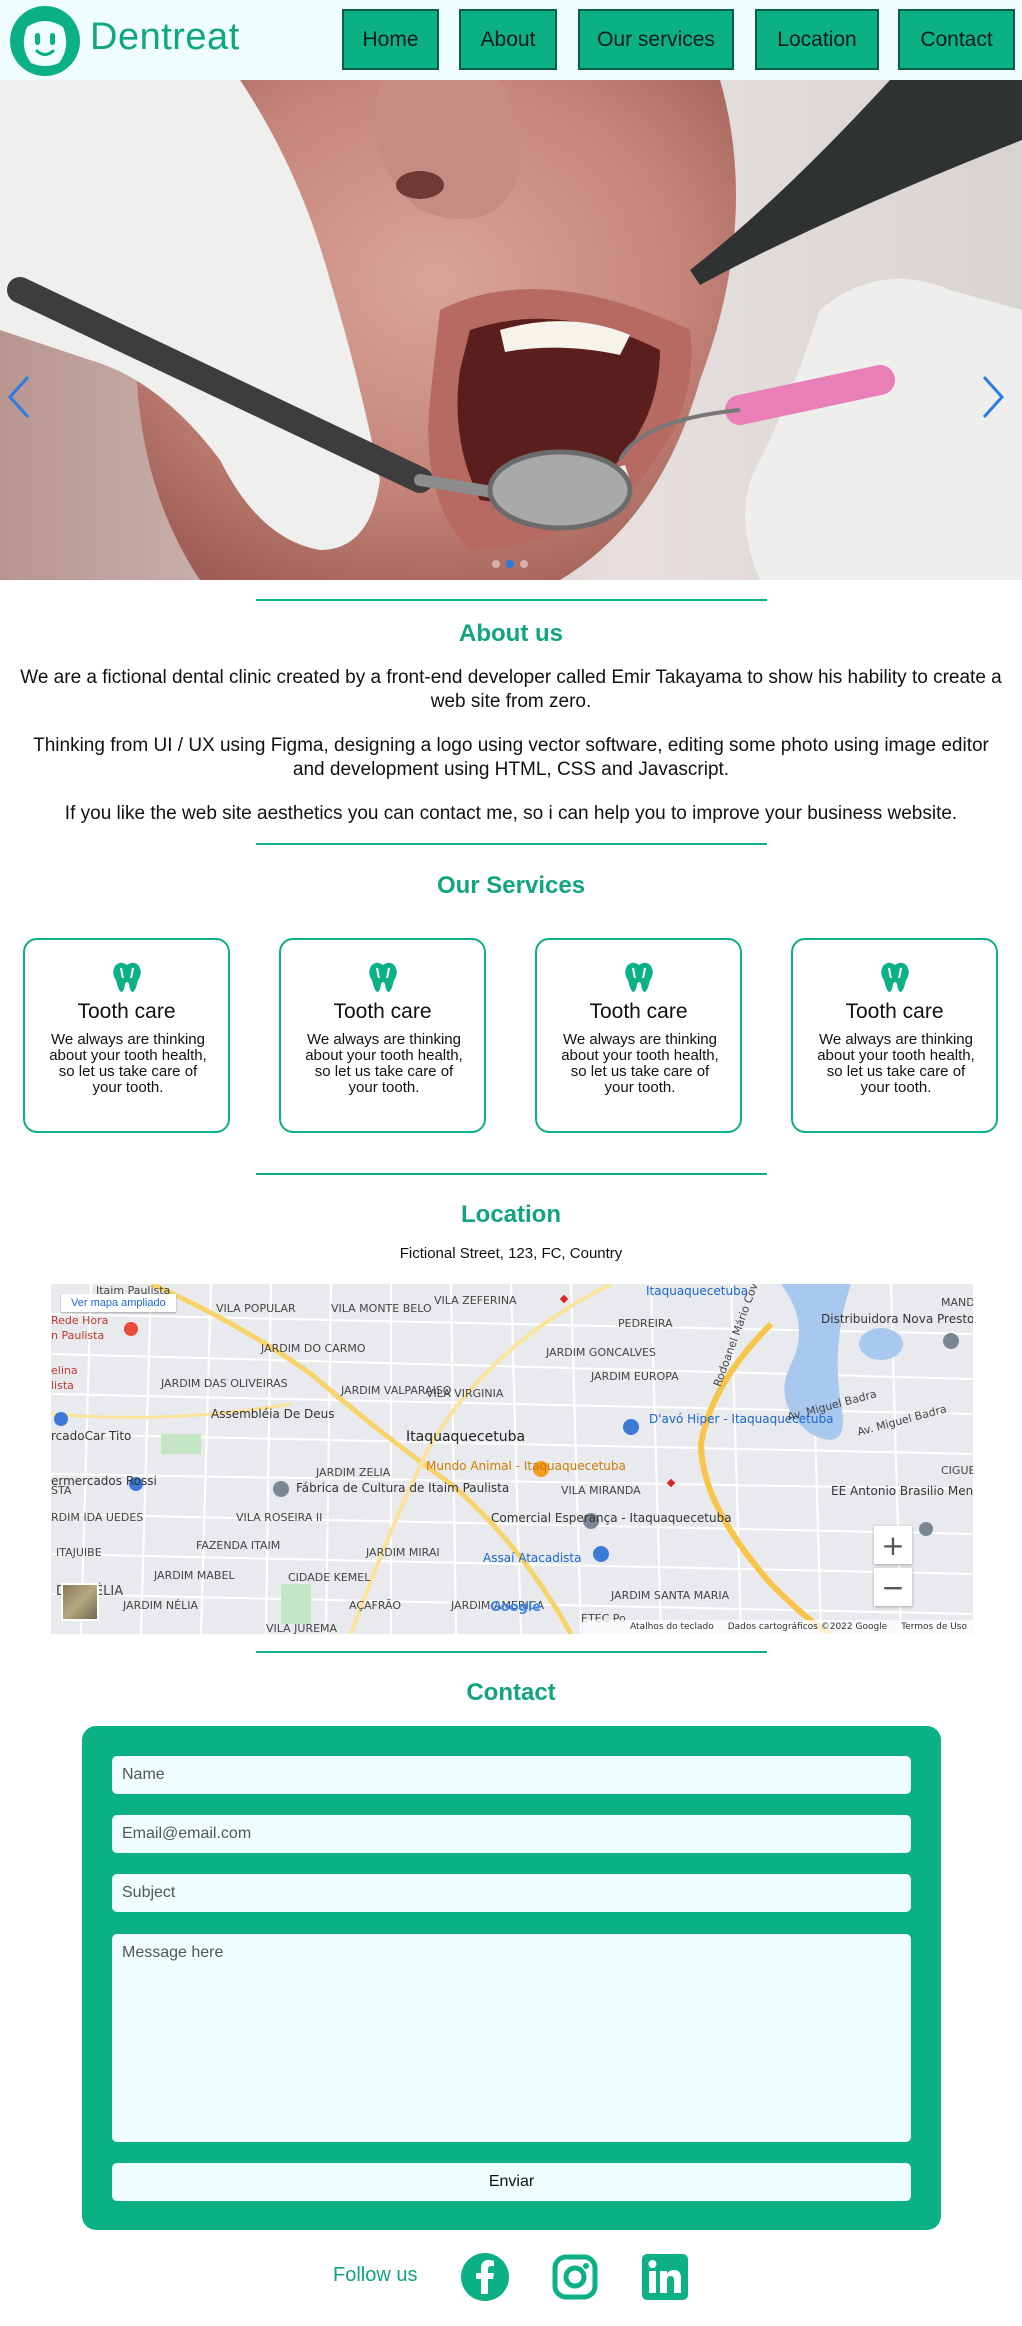  What do you see at coordinates (934, 1627) in the screenshot?
I see `terms-of-use-link: Termos de Uso` at bounding box center [934, 1627].